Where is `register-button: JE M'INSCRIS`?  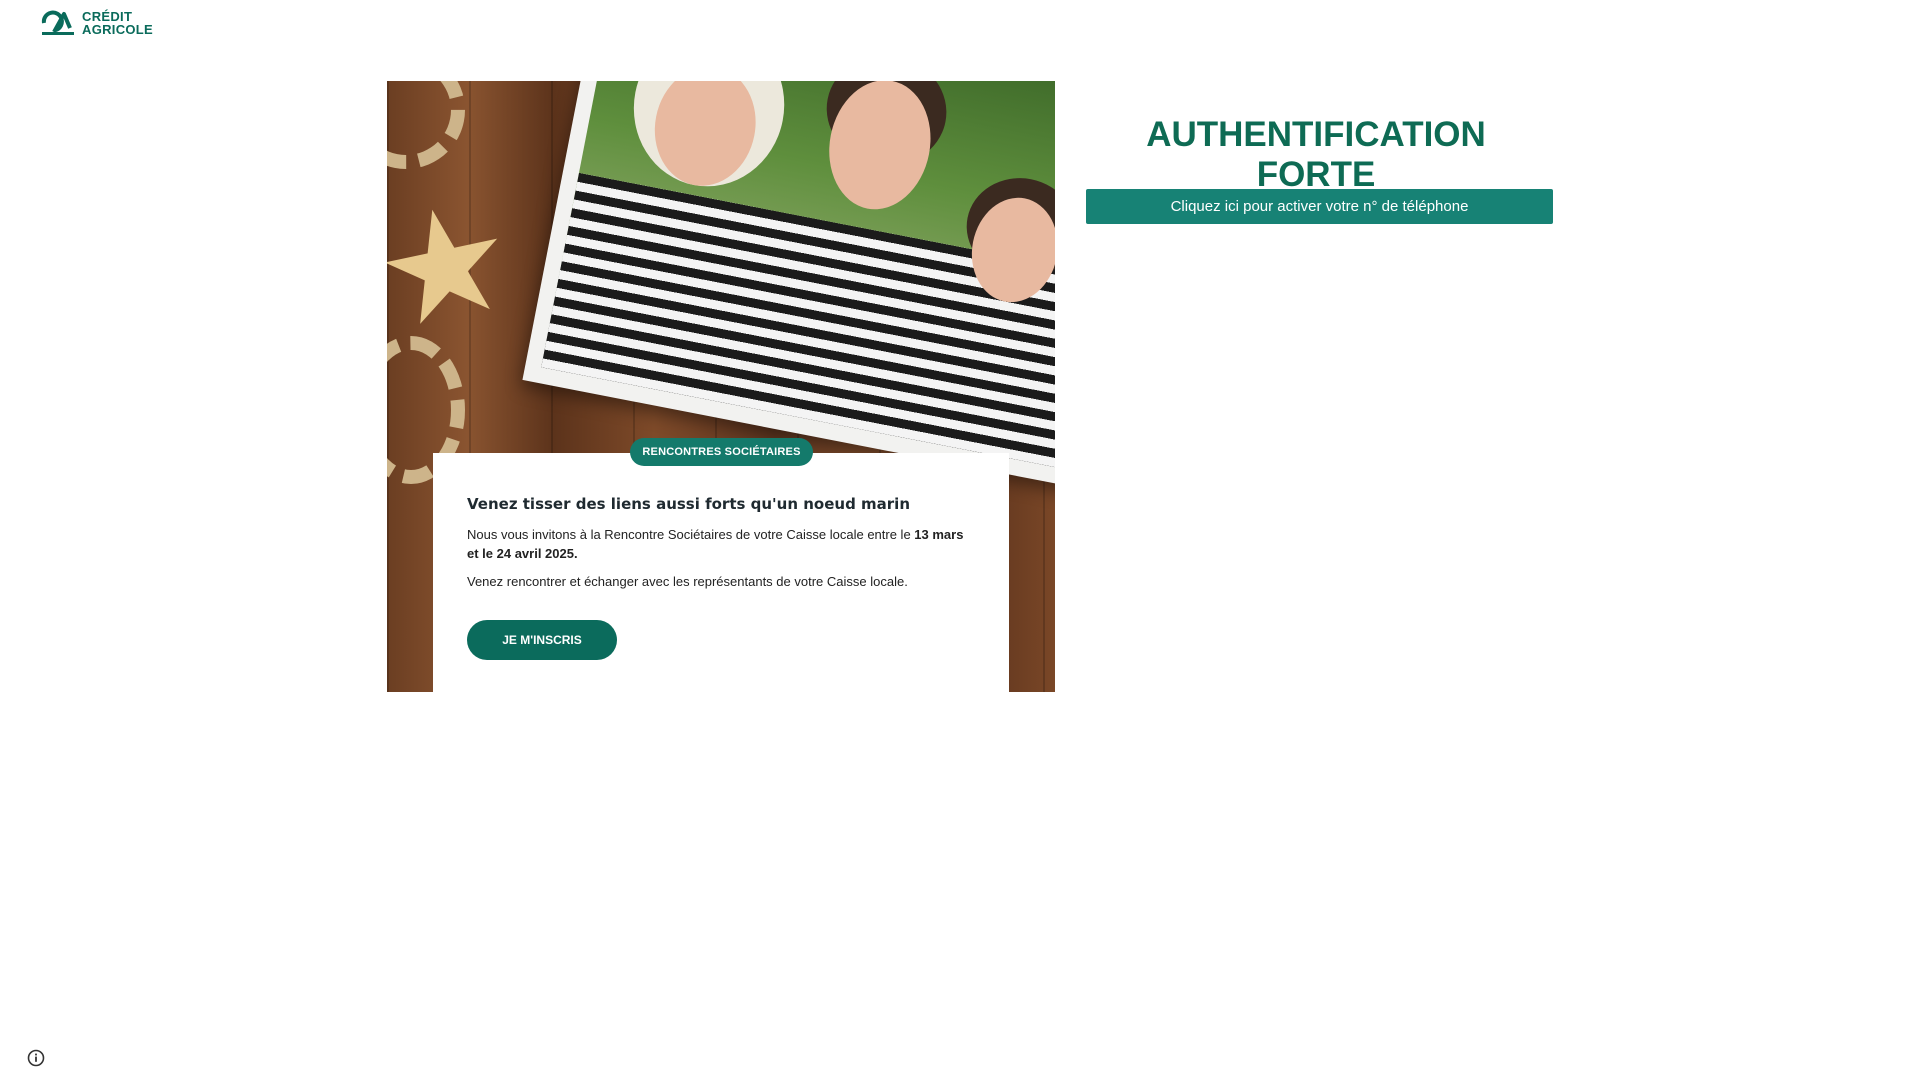 register-button: JE M'INSCRIS is located at coordinates (542, 640).